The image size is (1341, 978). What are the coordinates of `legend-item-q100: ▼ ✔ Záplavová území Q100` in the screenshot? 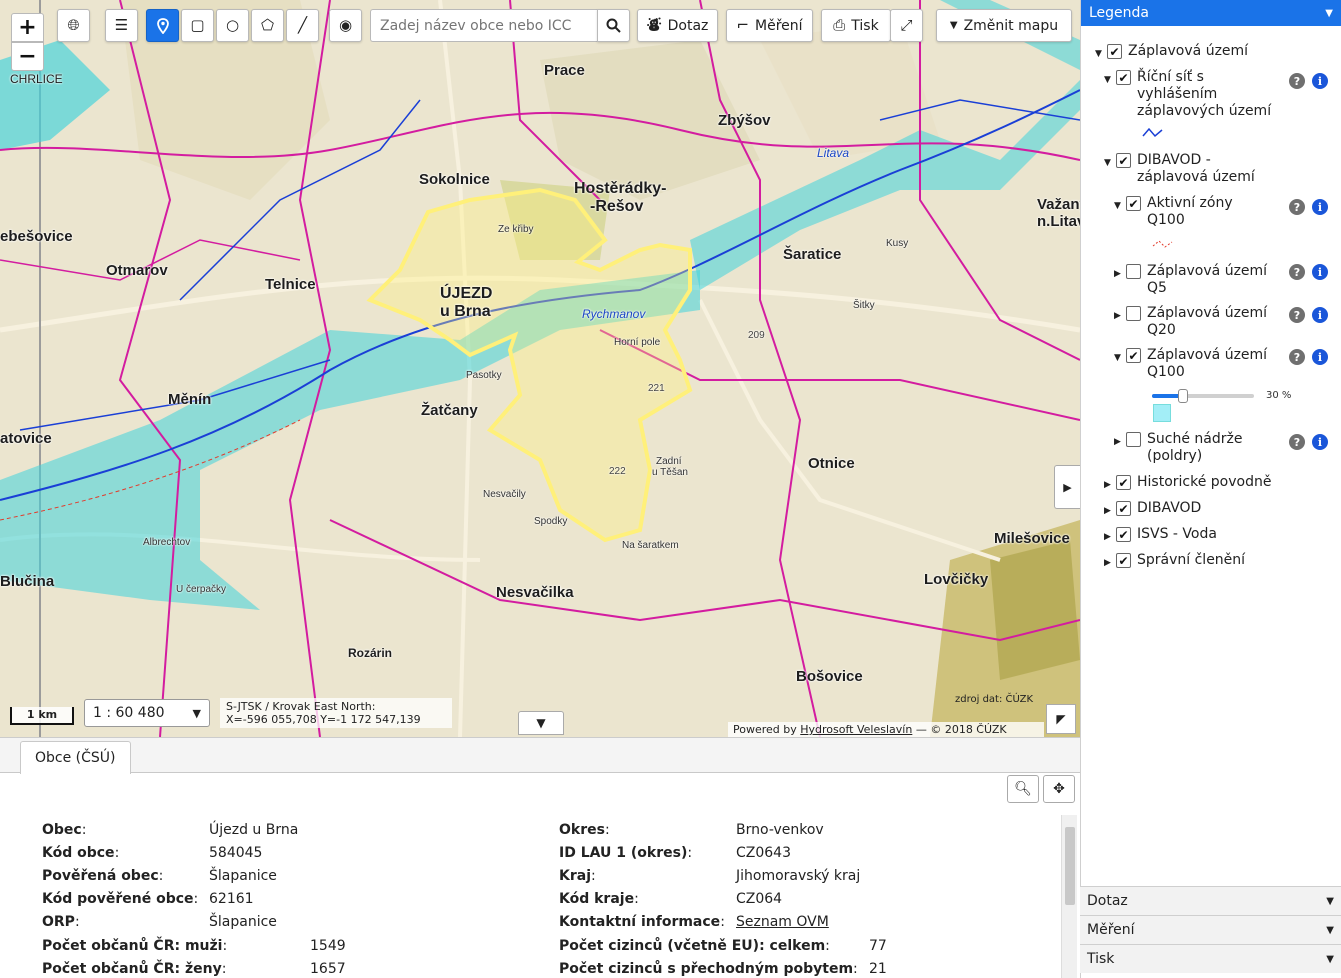 It's located at (1194, 364).